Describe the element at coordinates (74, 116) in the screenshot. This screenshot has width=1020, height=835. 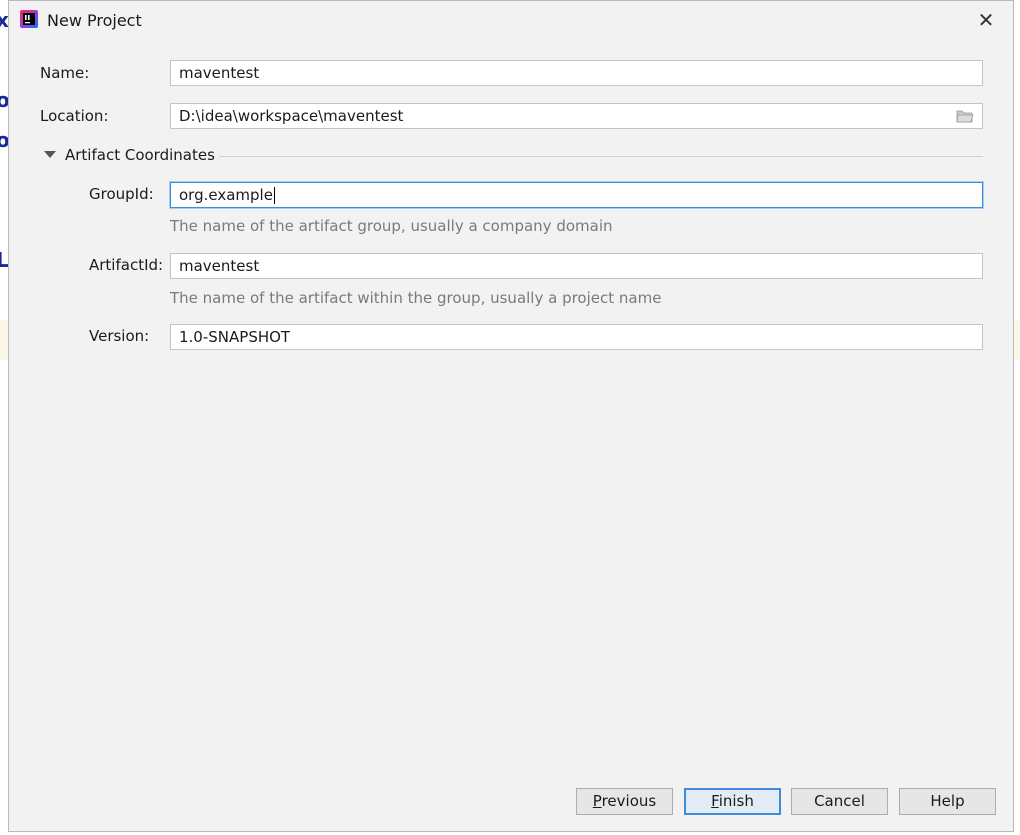
I see `location-label: Location:` at that location.